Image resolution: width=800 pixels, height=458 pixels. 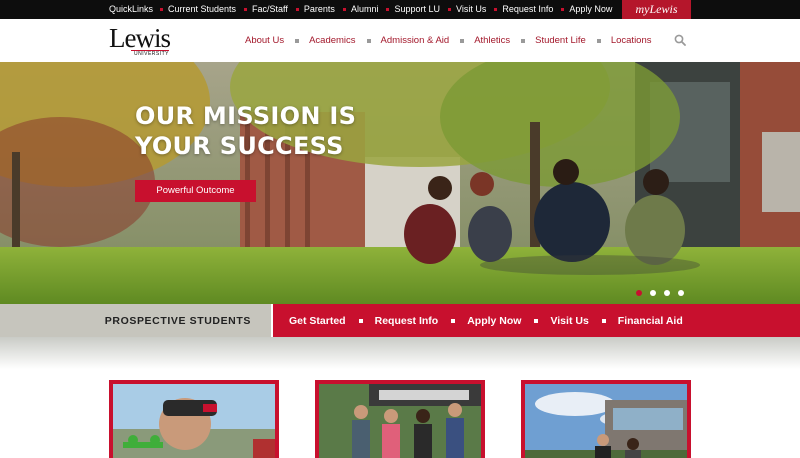 What do you see at coordinates (198, 9) in the screenshot?
I see `utility-link-current-students: Current Students` at bounding box center [198, 9].